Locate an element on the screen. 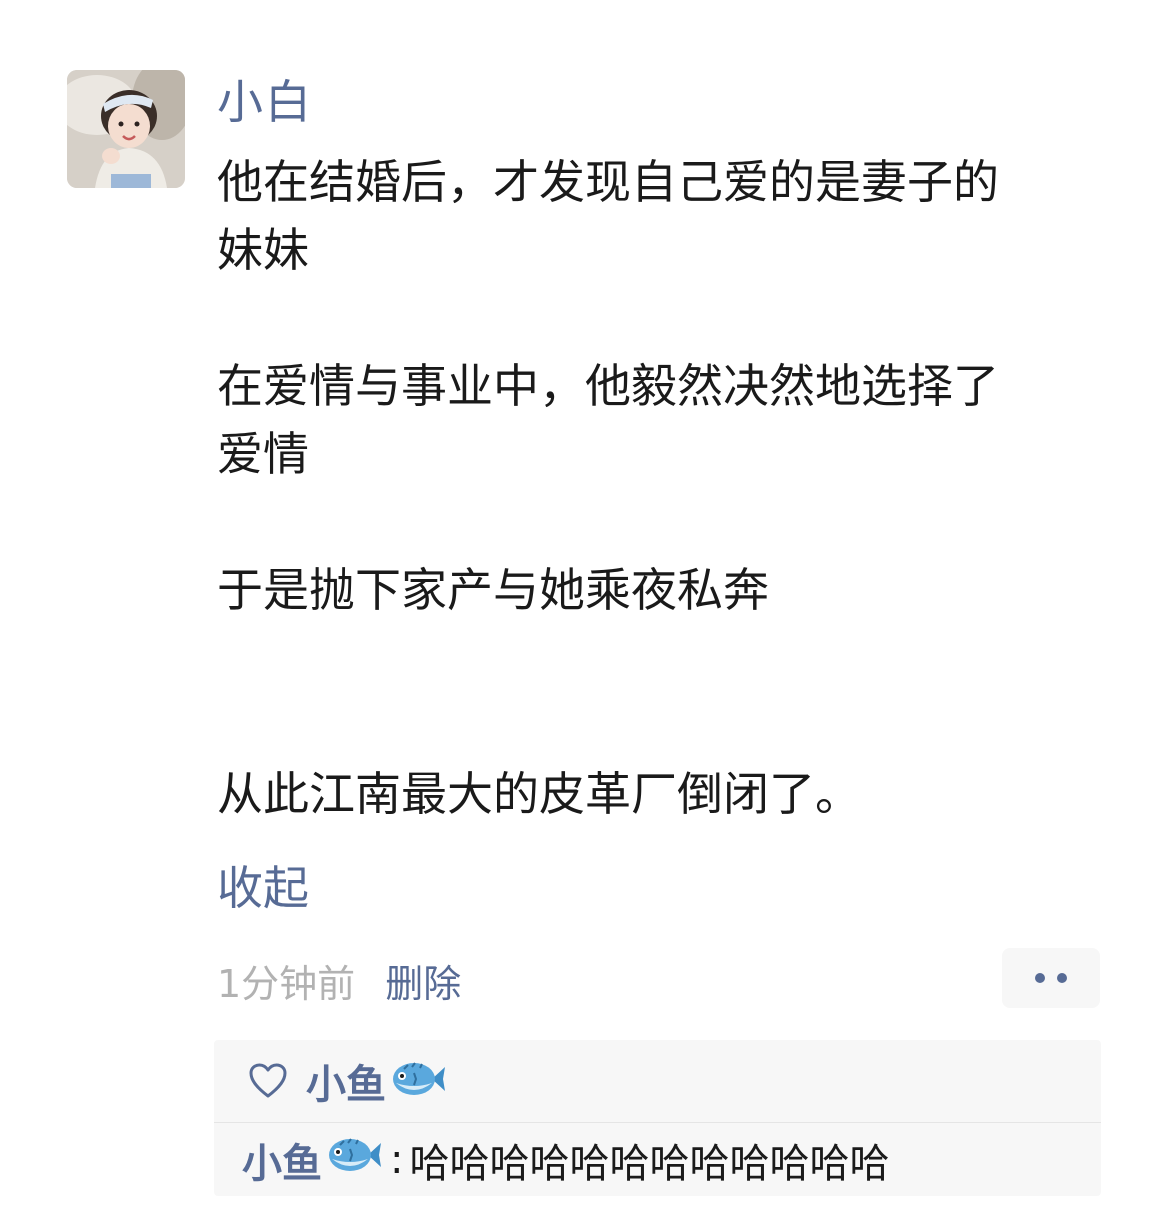 This screenshot has height=1222, width=1169. comment-author: 小鱼 is located at coordinates (282, 1160).